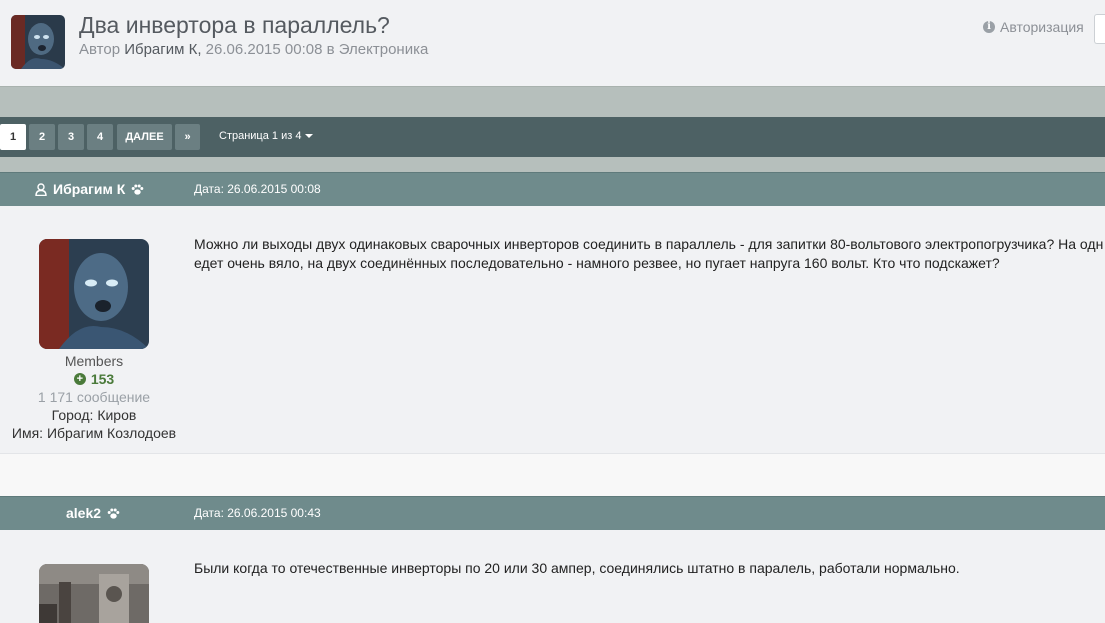  I want to click on page-2-button: 2, so click(42, 137).